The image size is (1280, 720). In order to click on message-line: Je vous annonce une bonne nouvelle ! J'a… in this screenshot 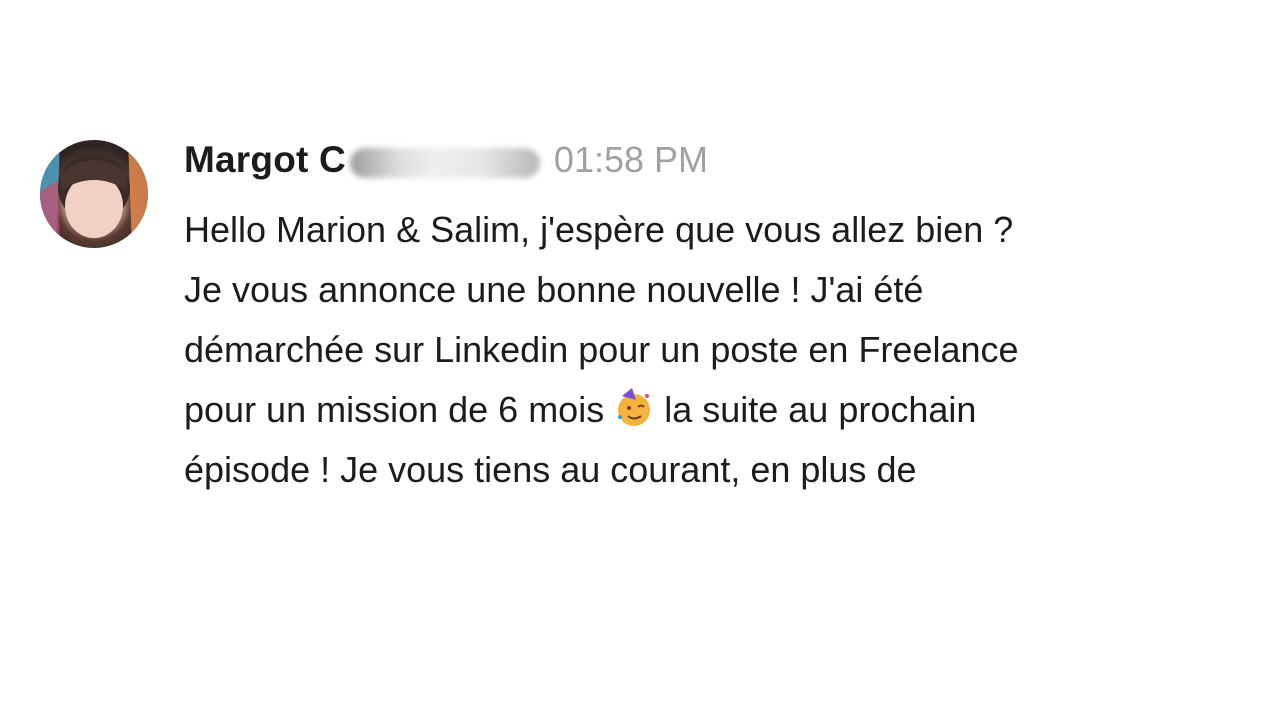, I will do `click(554, 289)`.